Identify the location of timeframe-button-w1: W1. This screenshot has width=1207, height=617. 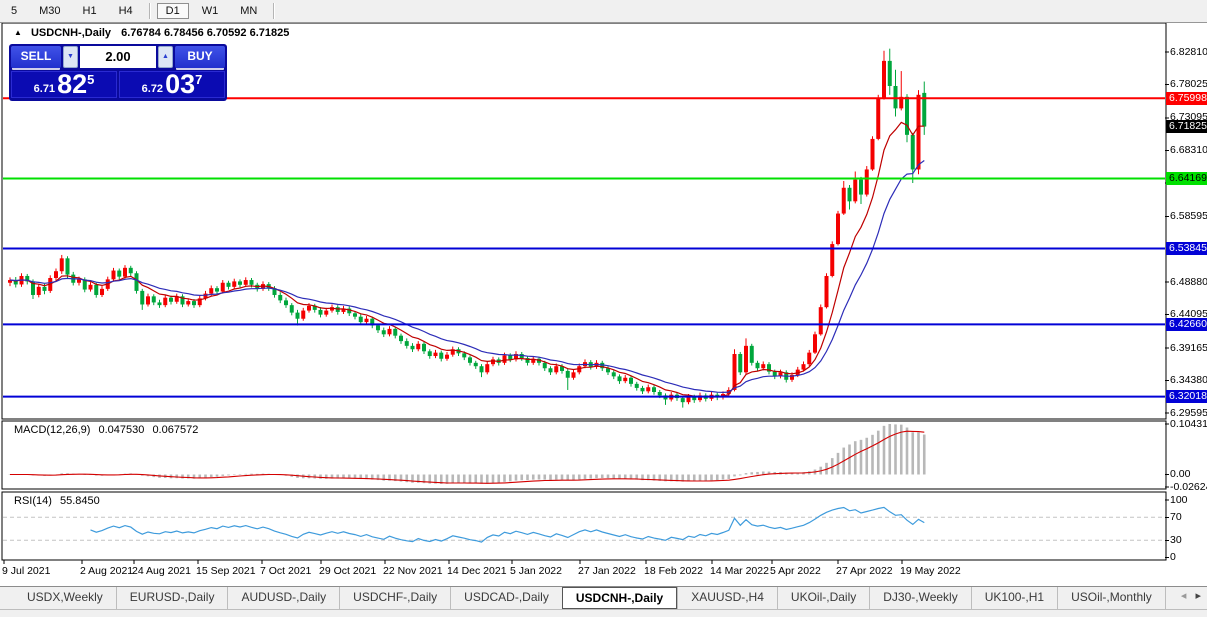
(210, 11).